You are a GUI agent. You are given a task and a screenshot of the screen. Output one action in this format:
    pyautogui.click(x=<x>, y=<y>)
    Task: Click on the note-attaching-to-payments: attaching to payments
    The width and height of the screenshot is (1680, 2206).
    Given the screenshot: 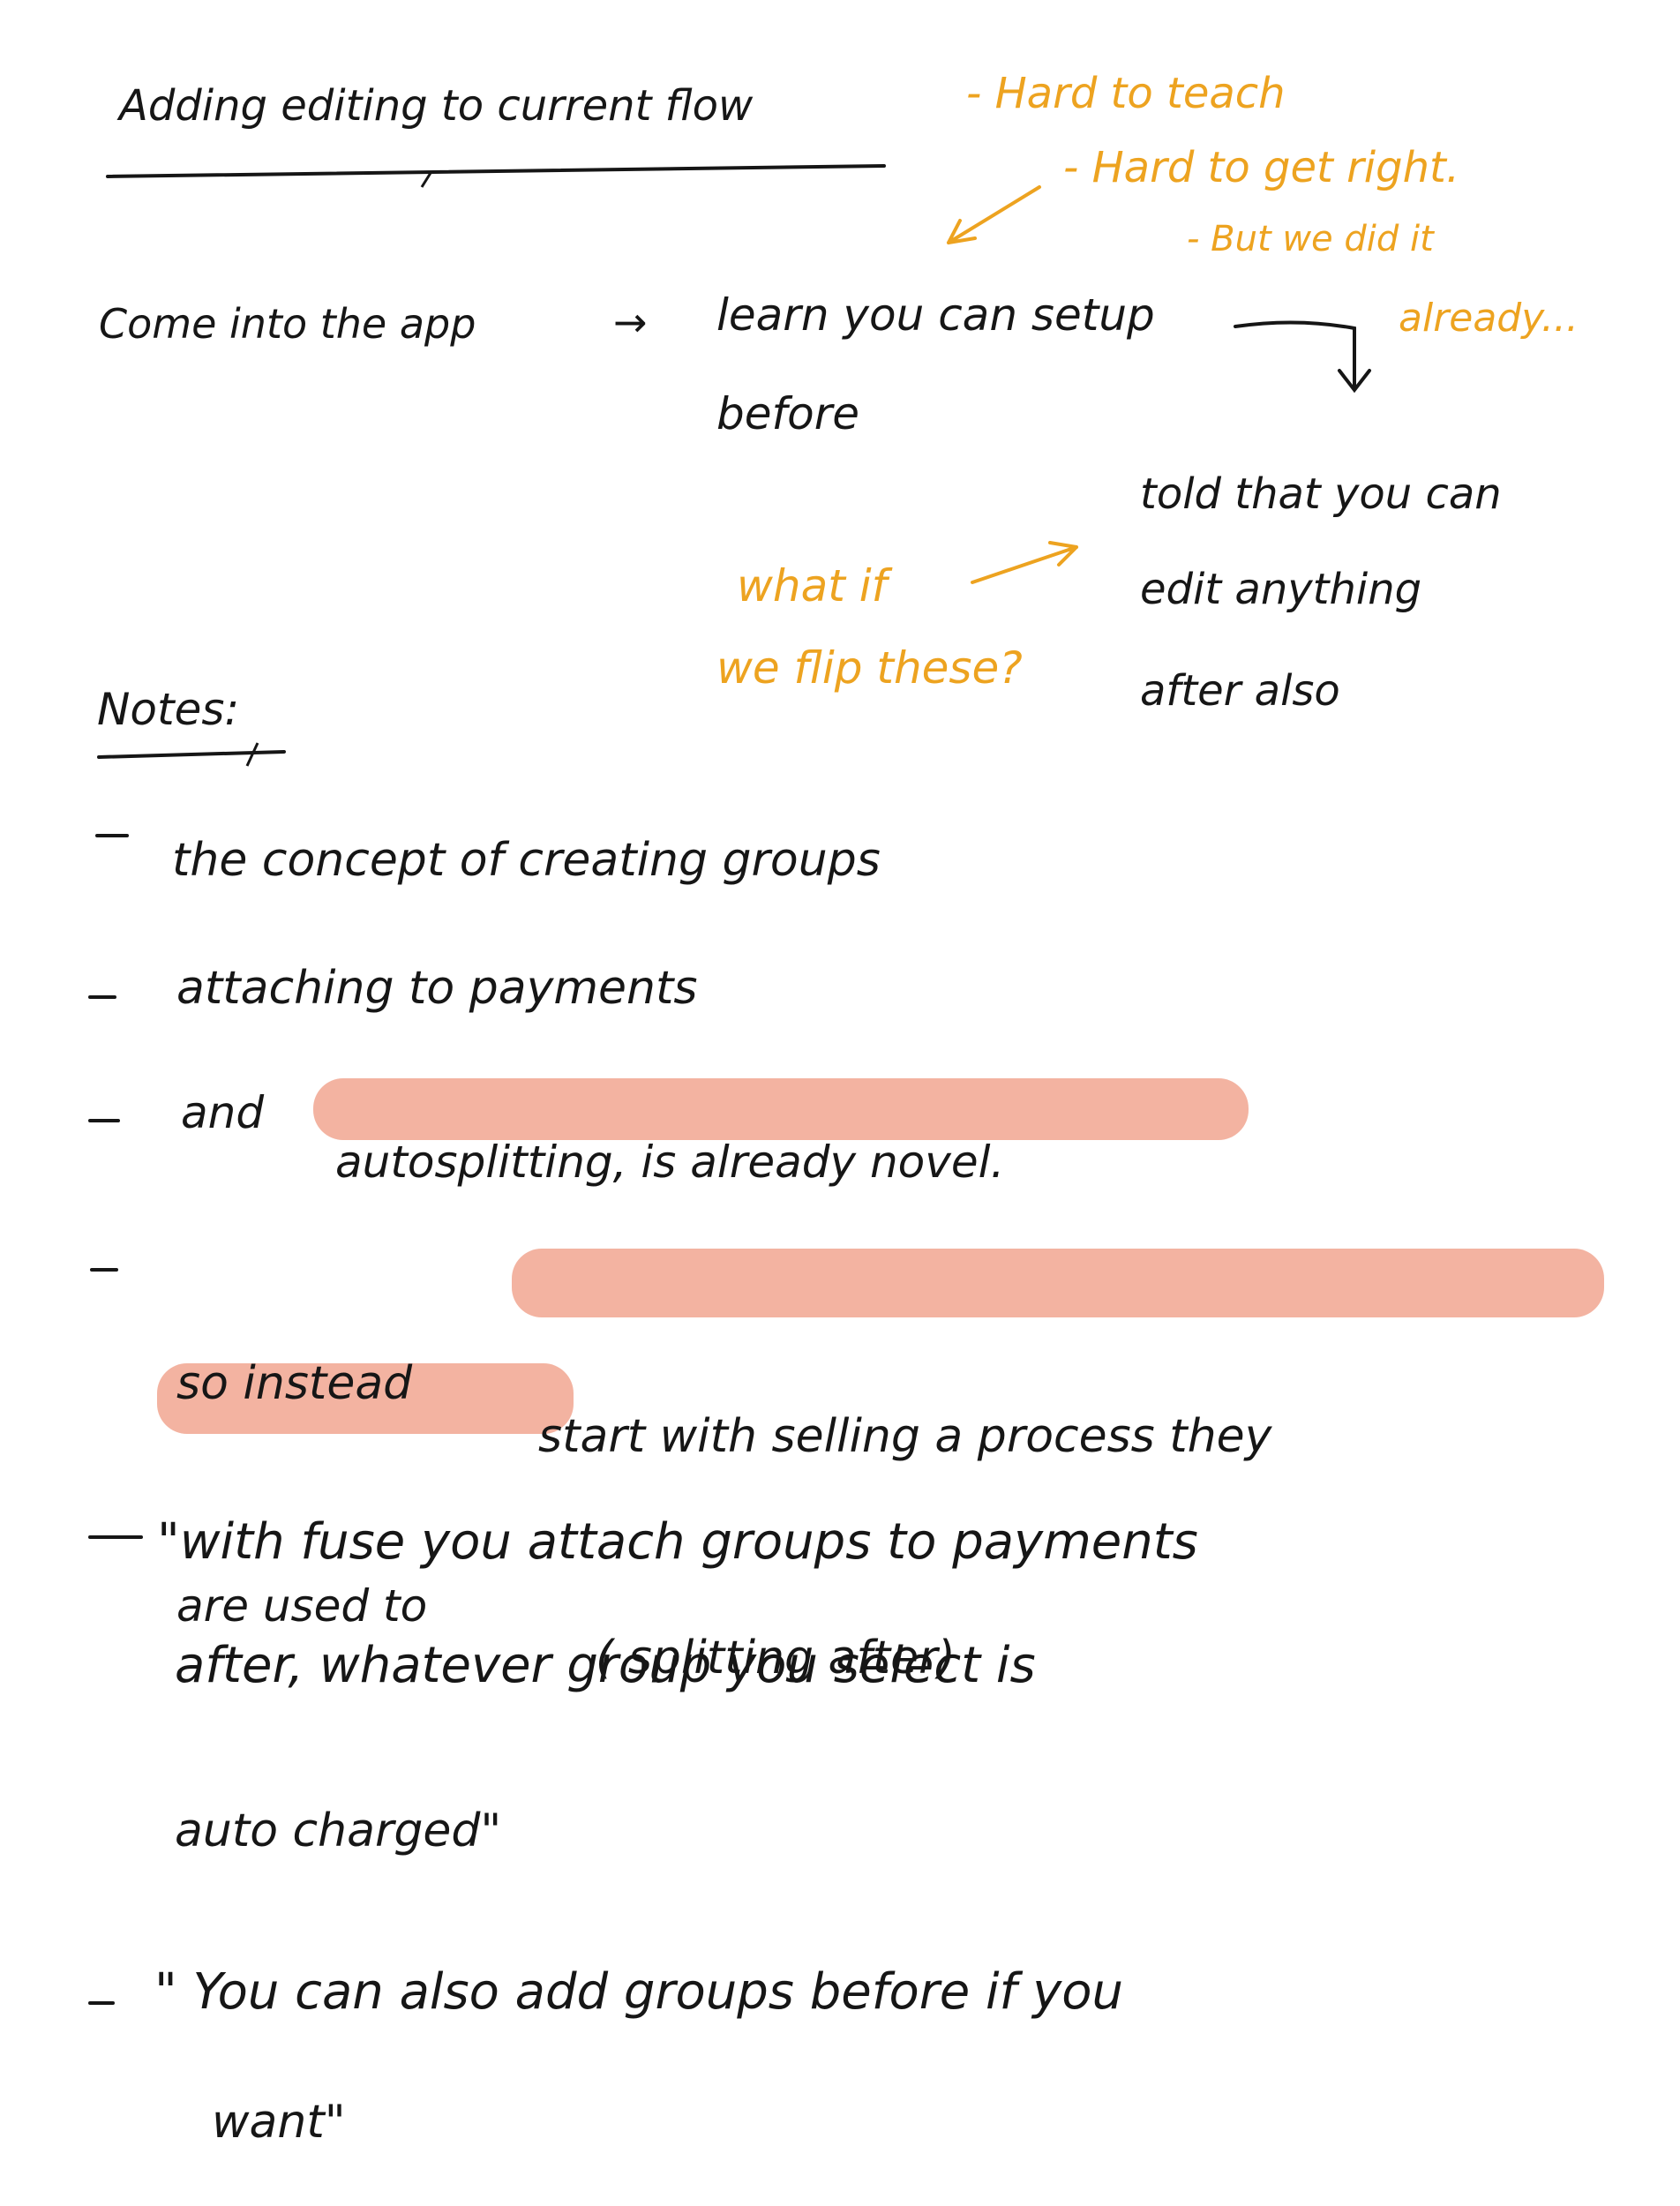 What is the action you would take?
    pyautogui.click(x=437, y=988)
    